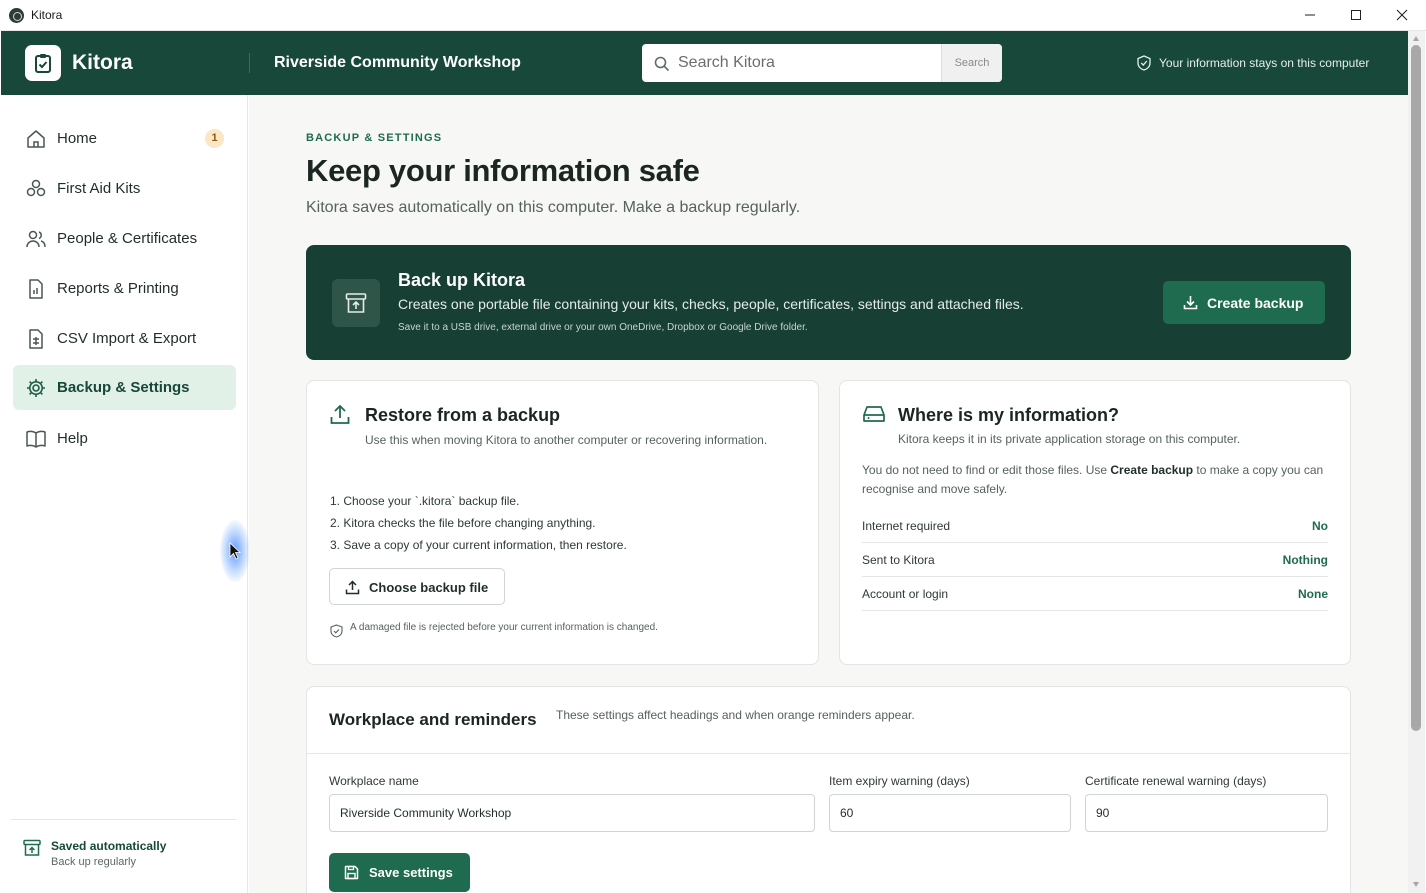 The width and height of the screenshot is (1426, 893). Describe the element at coordinates (1190, 303) in the screenshot. I see `download-icon` at that location.